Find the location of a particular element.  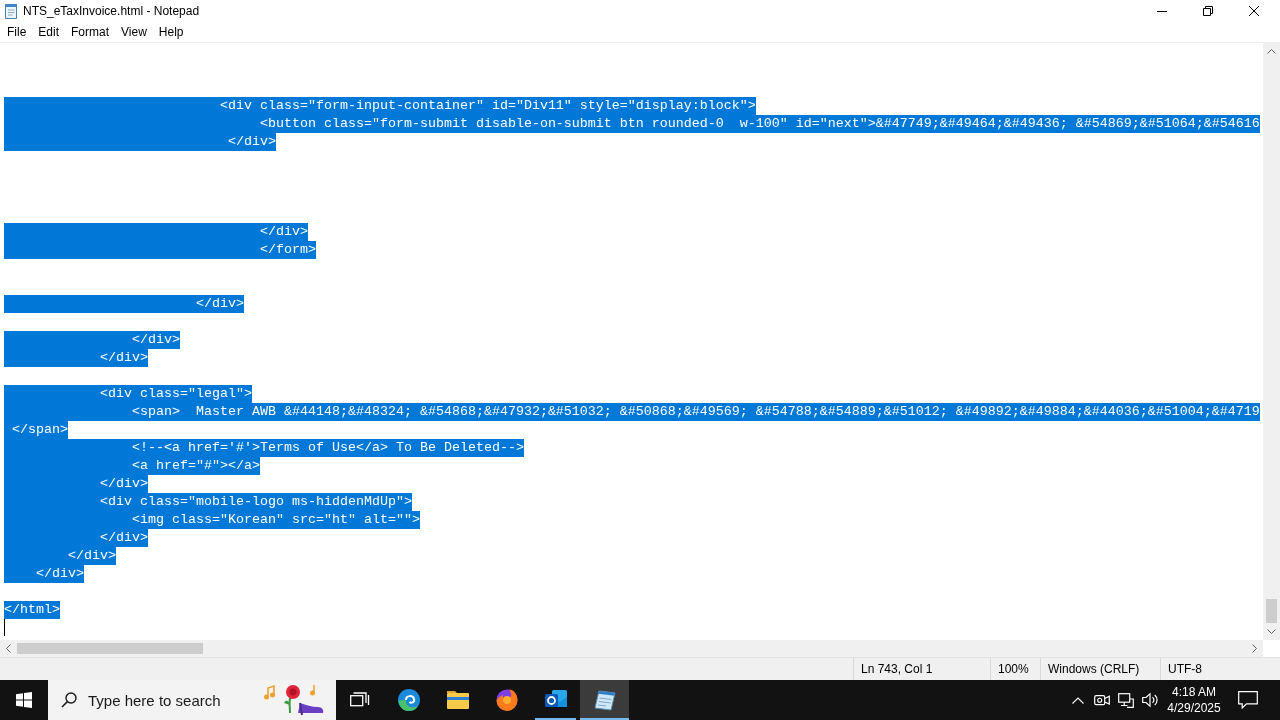

minimize-icon is located at coordinates (1162, 11).